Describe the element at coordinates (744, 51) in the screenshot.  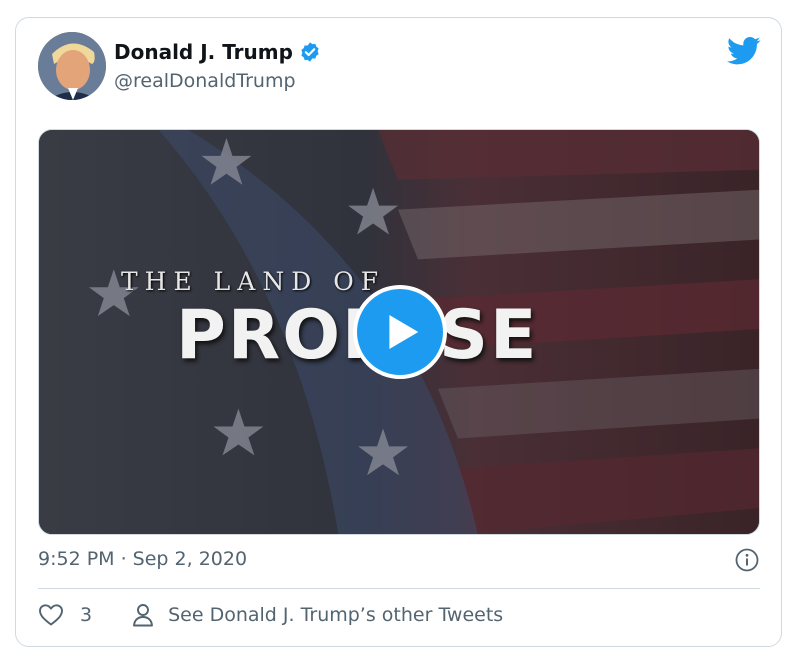
I see `twitter-bird-icon` at that location.